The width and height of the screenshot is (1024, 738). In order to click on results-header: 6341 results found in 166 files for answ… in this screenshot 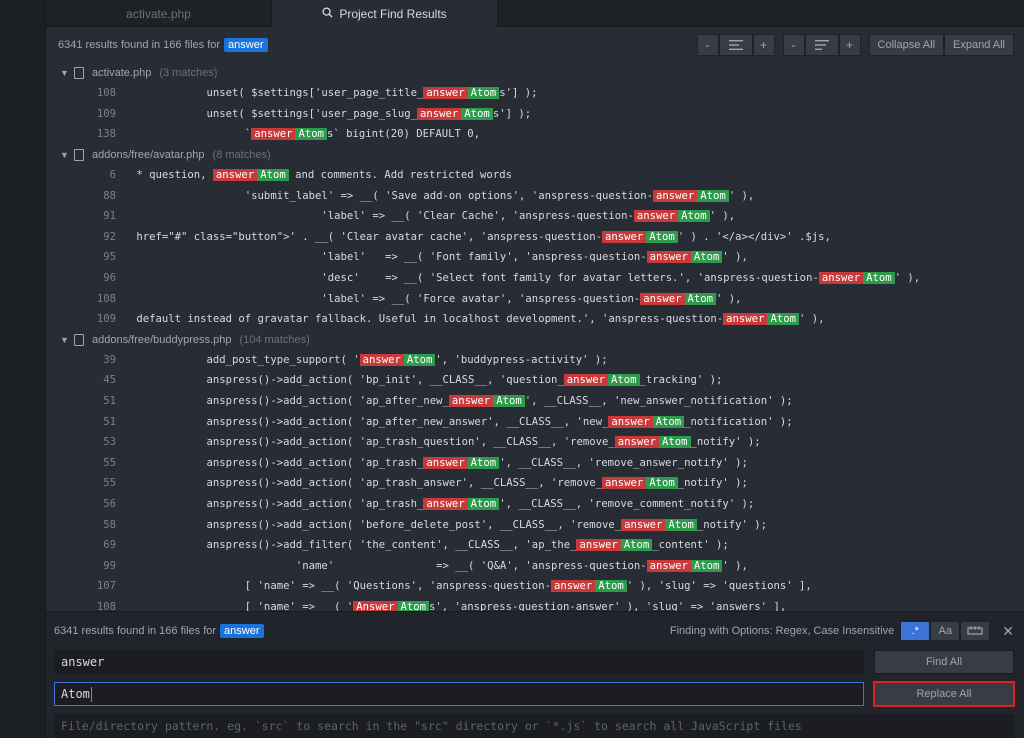, I will do `click(535, 45)`.